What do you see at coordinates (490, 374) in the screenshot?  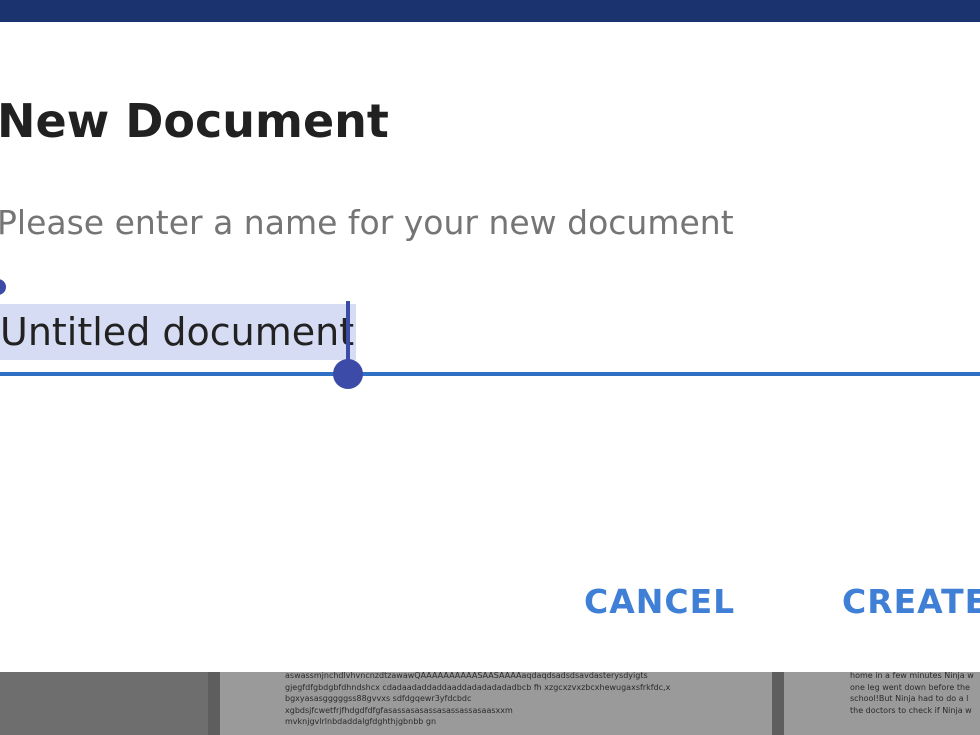 I see `field-underline` at bounding box center [490, 374].